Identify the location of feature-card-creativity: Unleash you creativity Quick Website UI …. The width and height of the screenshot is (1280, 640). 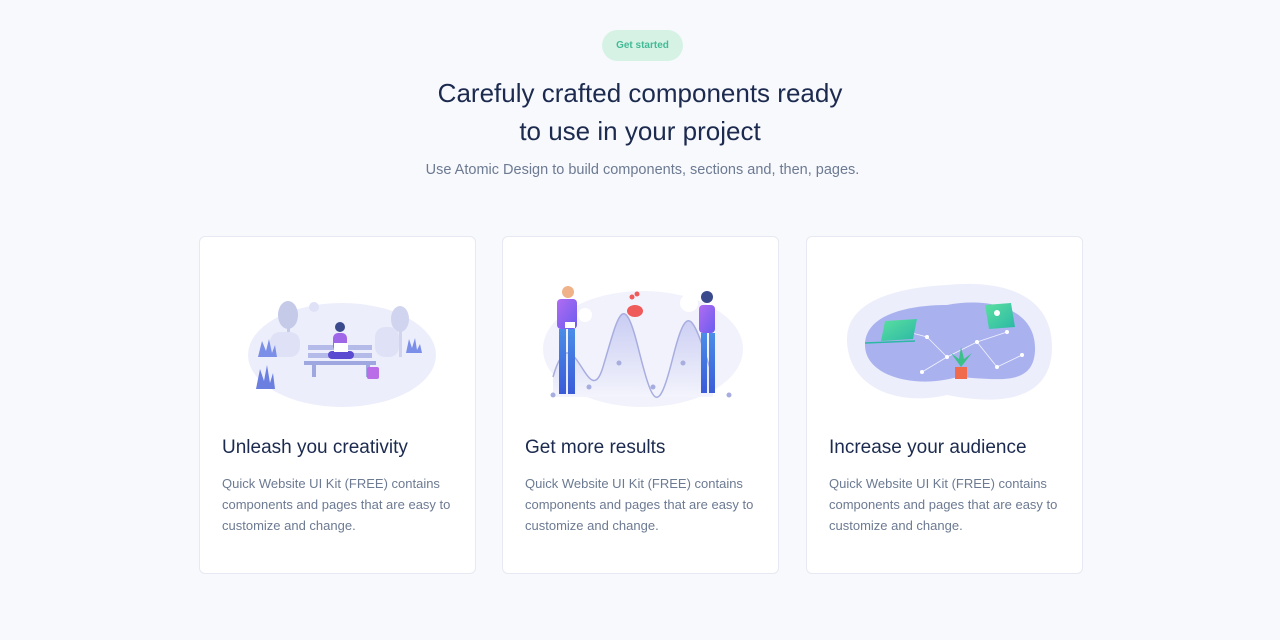
(337, 405).